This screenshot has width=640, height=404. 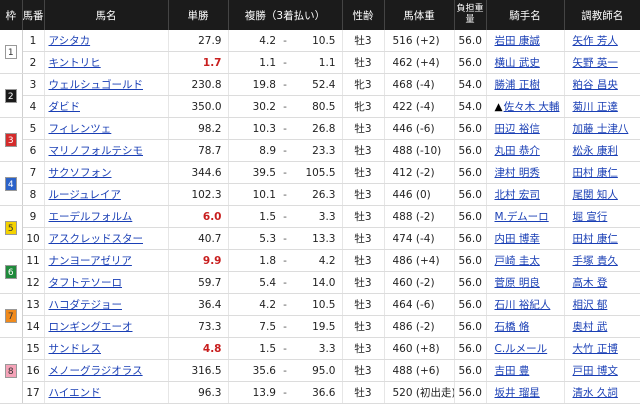 I want to click on win-odds: 40.7, so click(x=198, y=238).